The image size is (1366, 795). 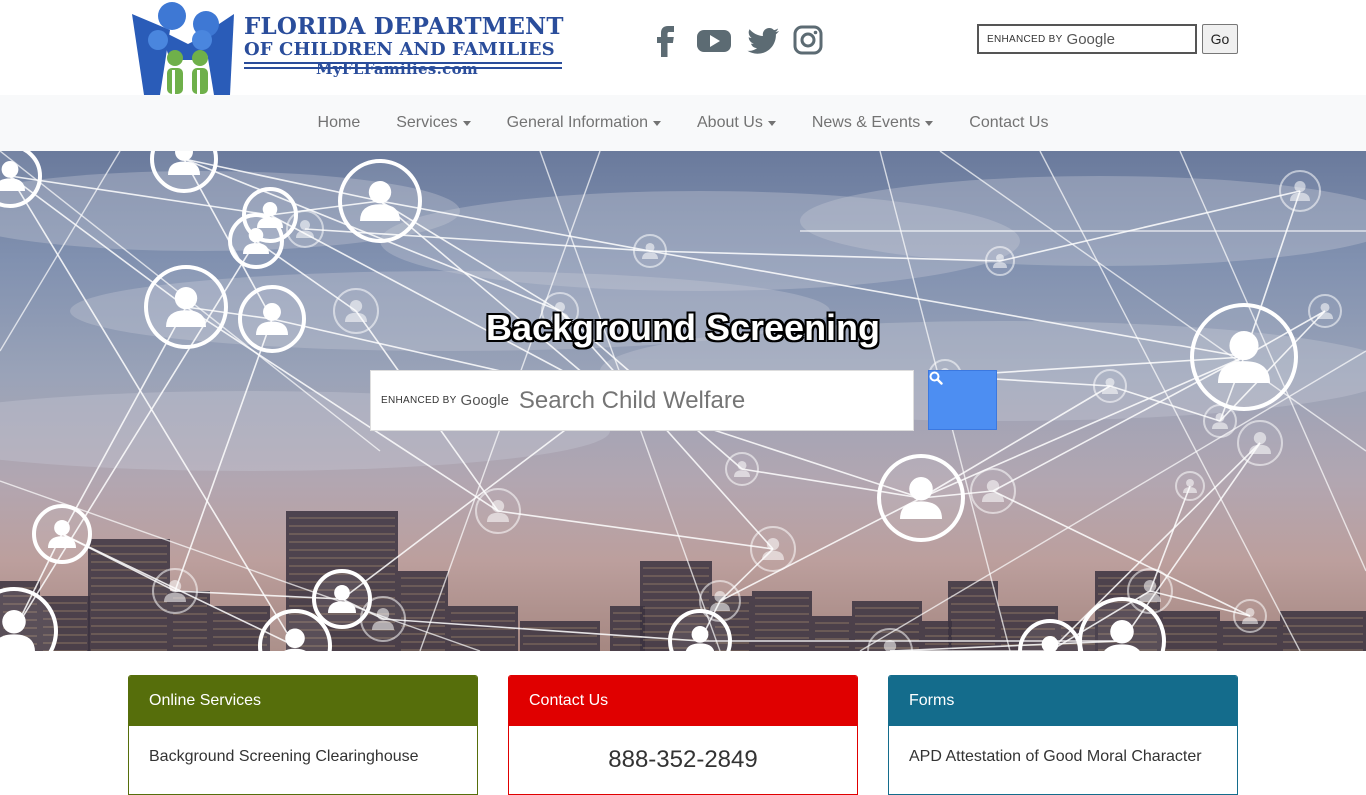 What do you see at coordinates (403, 68) in the screenshot?
I see `logo-rule-bottom` at bounding box center [403, 68].